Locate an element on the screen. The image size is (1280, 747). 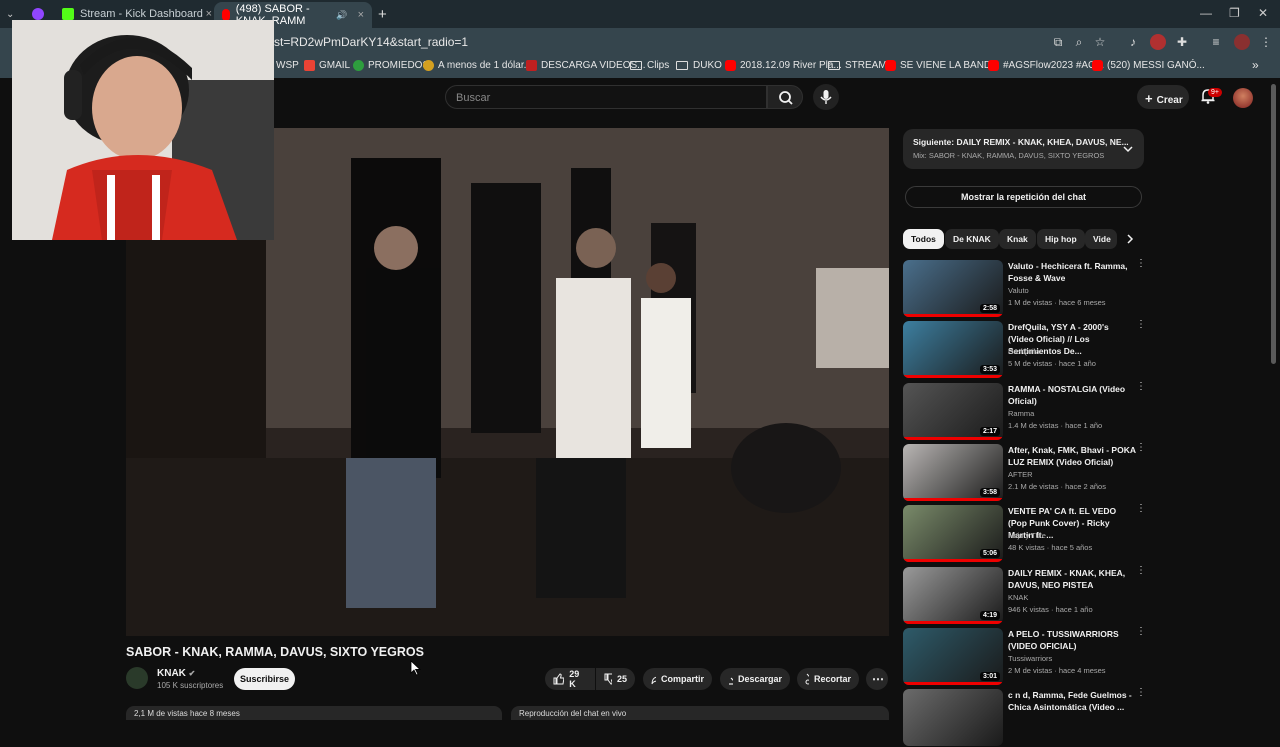
install-app-icon: ⧉ is located at coordinates (1058, 42).